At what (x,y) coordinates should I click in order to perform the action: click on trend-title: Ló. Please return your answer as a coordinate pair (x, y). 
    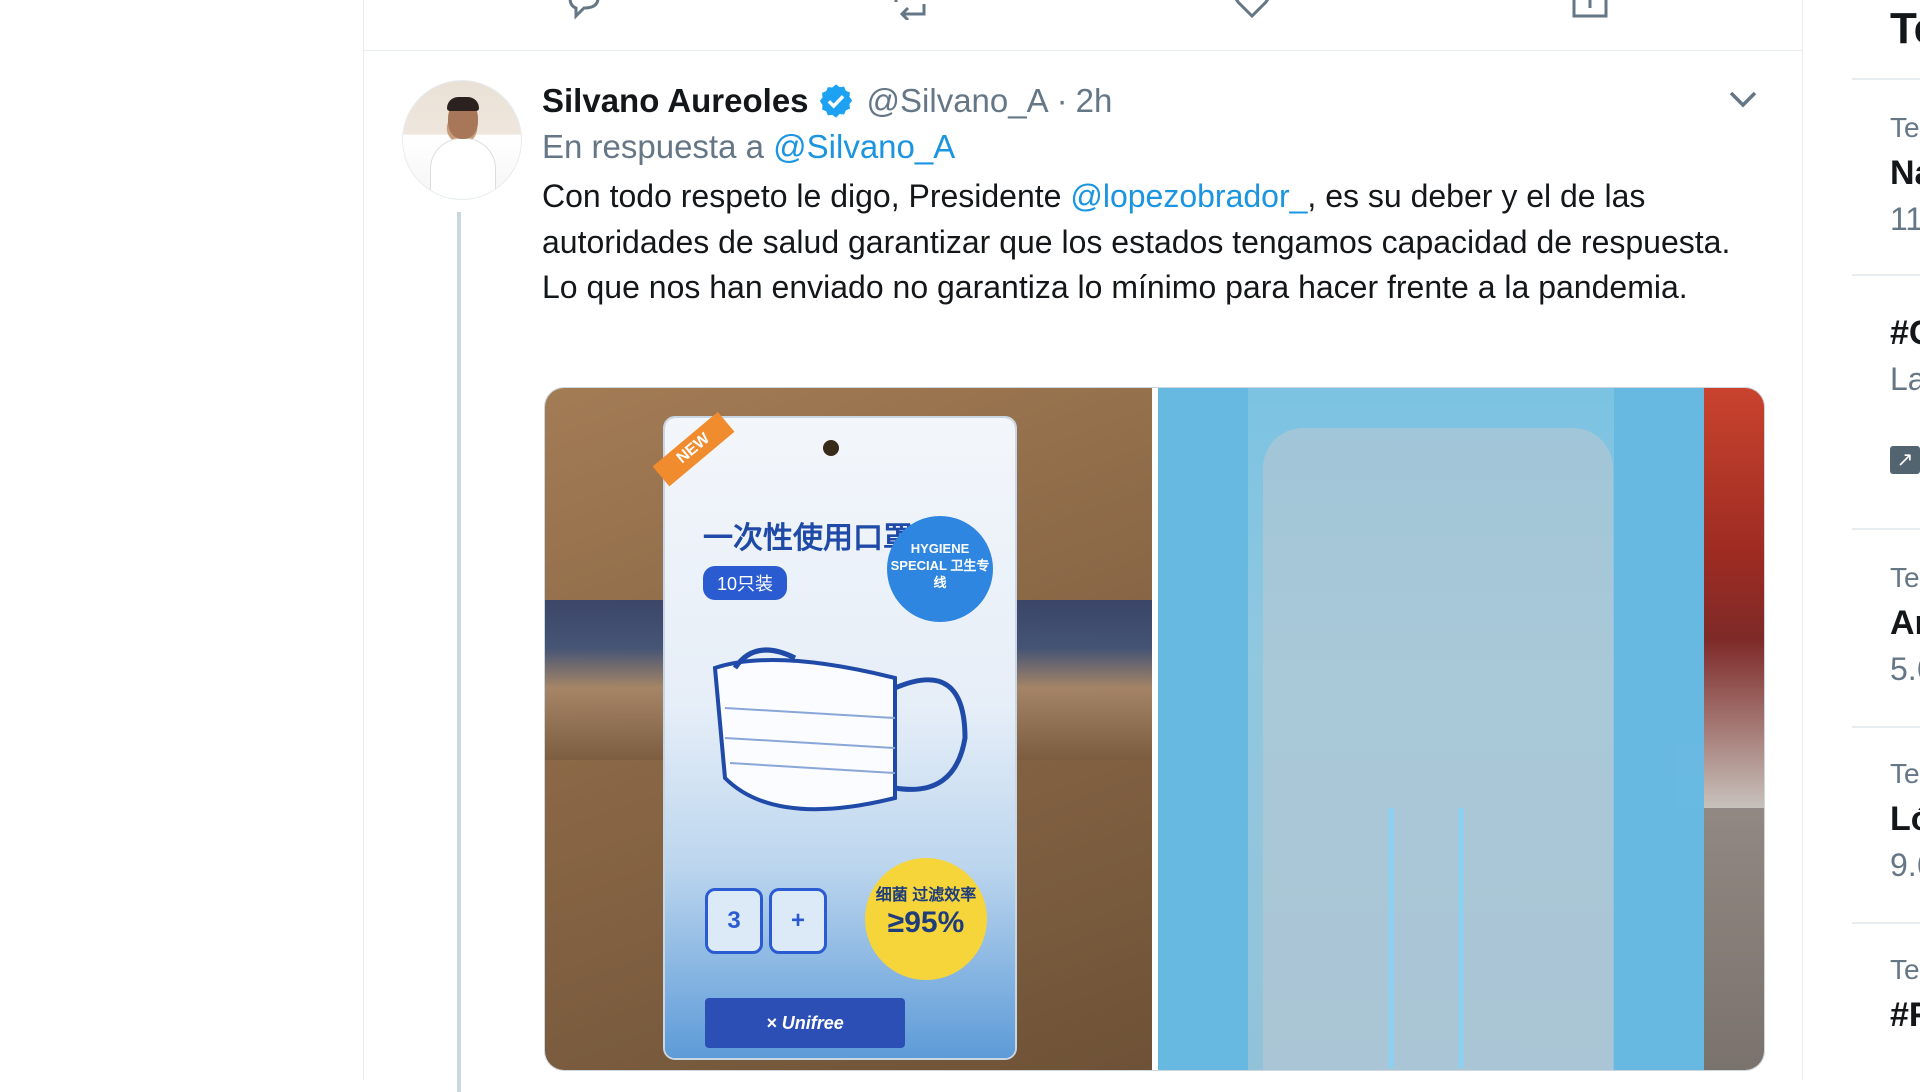
    Looking at the image, I should click on (1905, 819).